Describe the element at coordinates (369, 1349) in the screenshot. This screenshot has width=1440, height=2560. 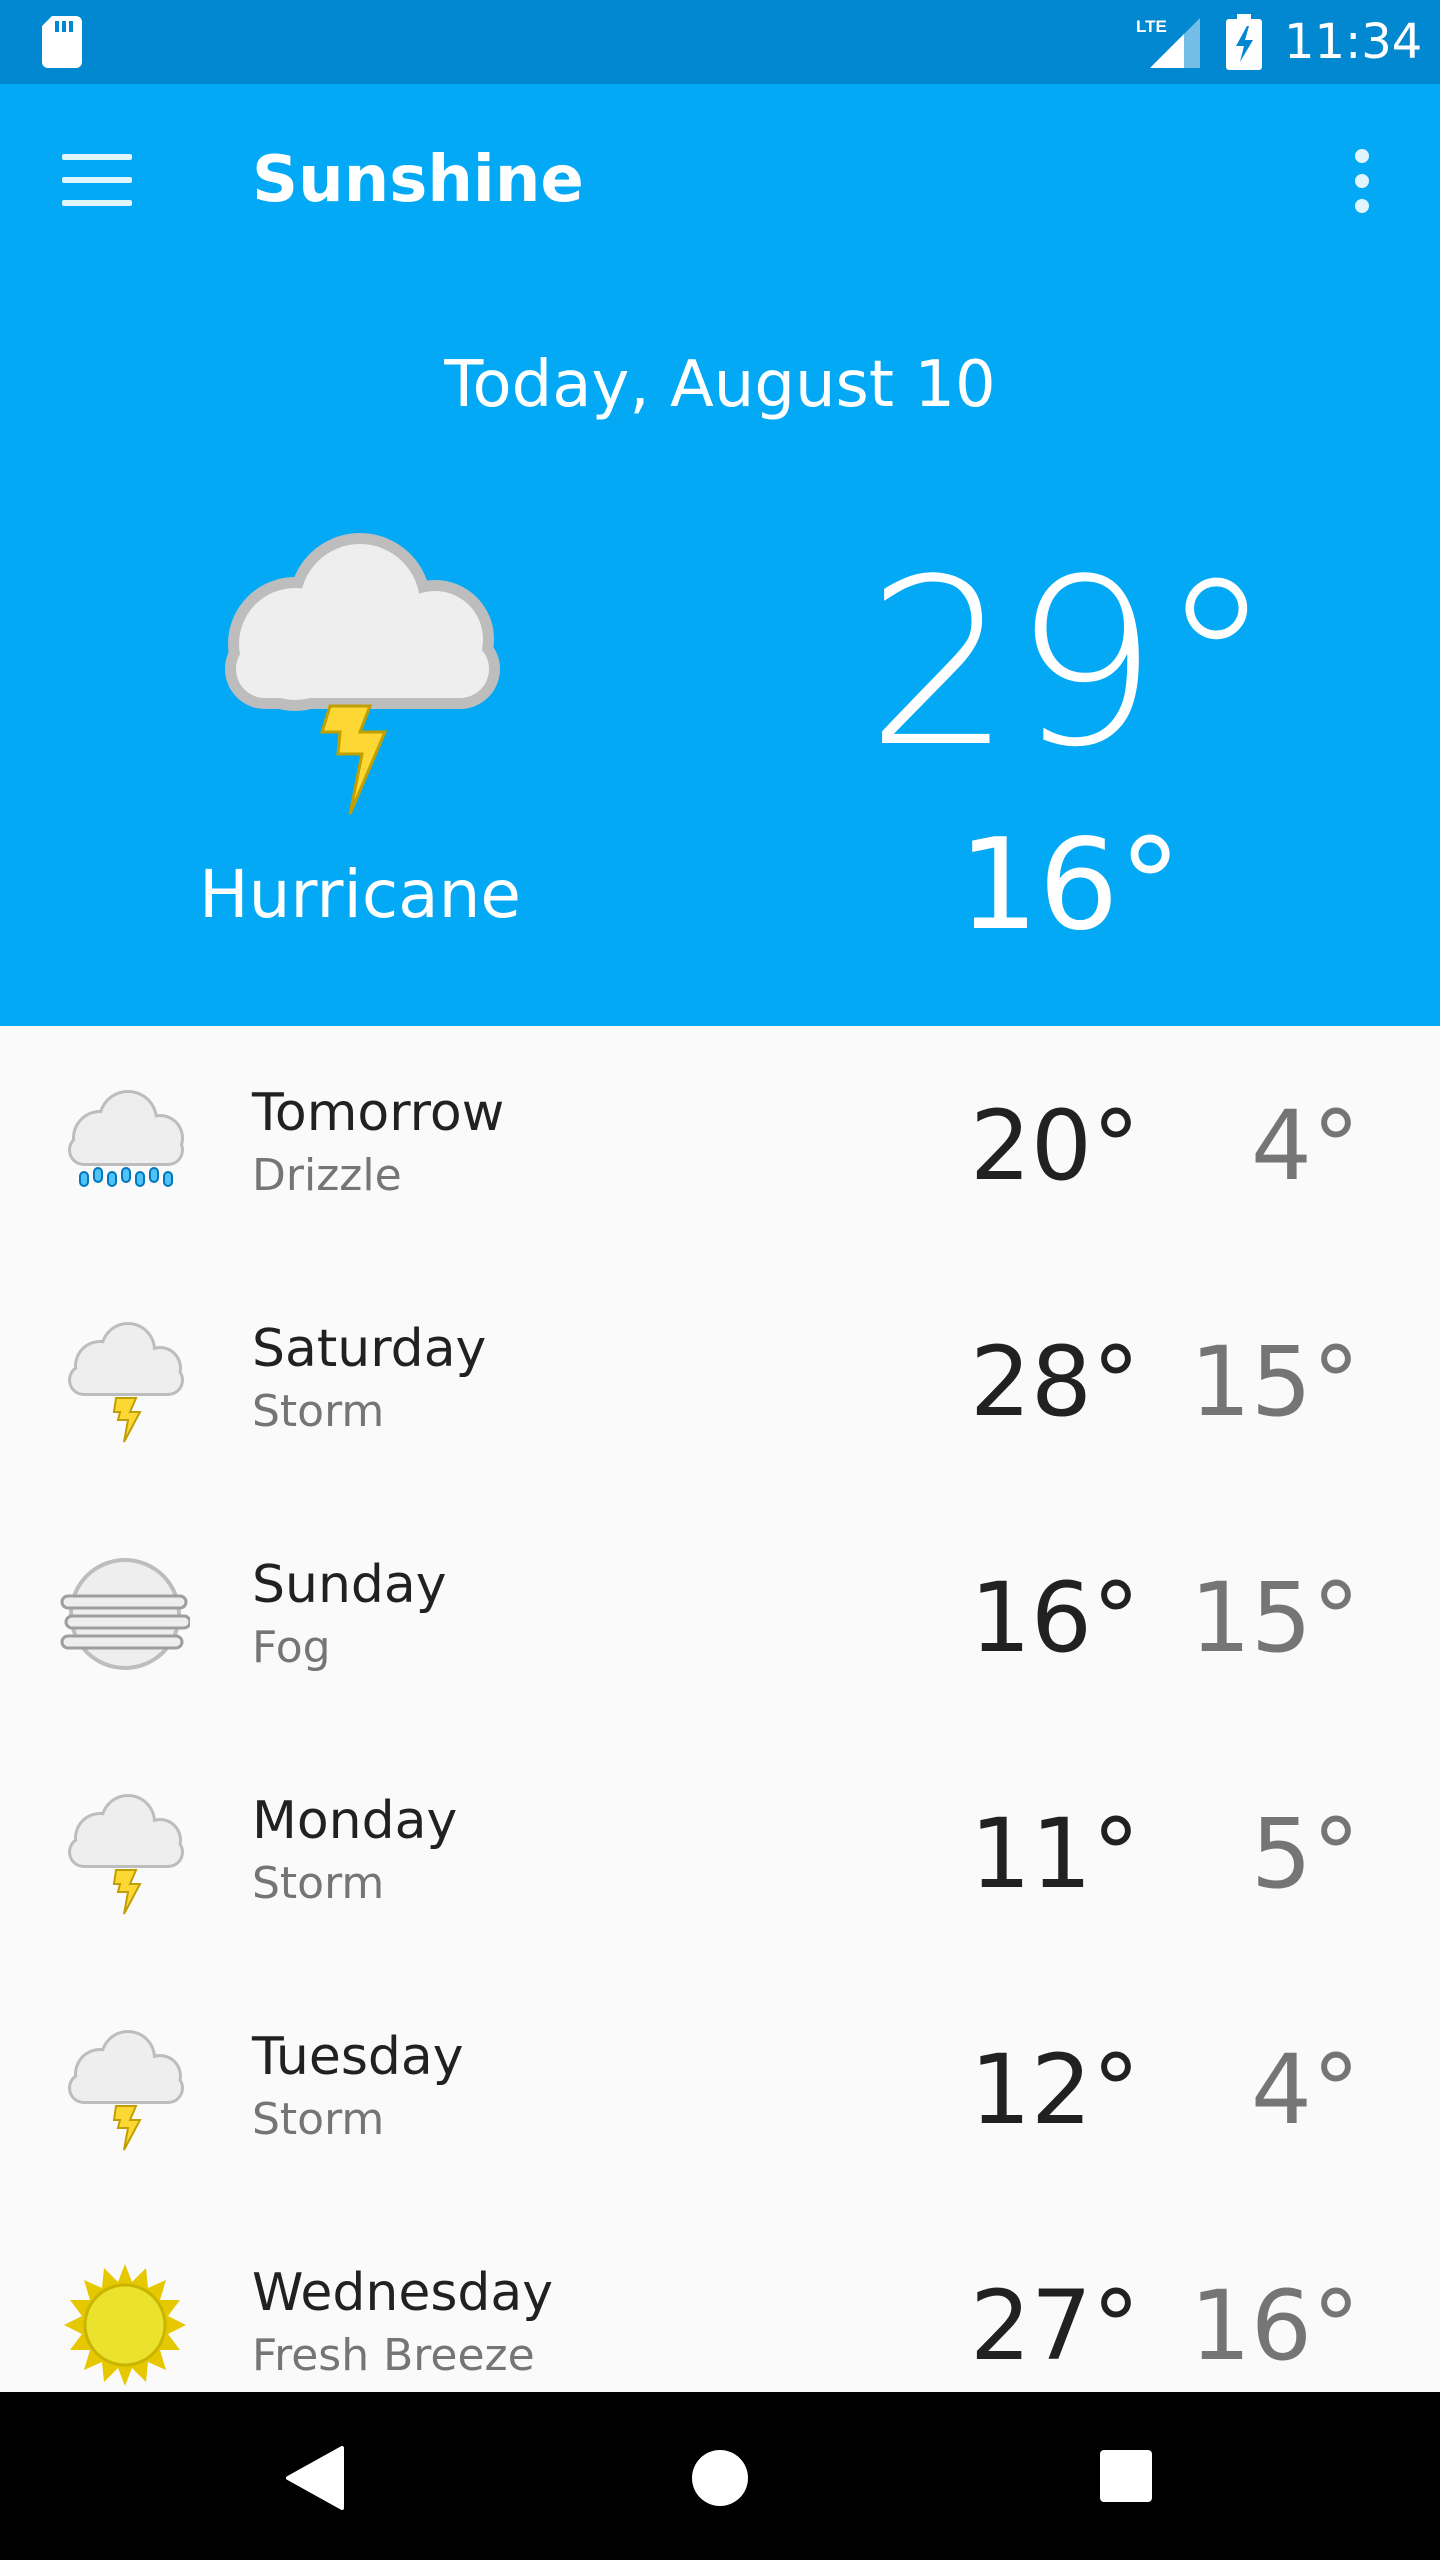
I see `forecast-day: Saturday` at that location.